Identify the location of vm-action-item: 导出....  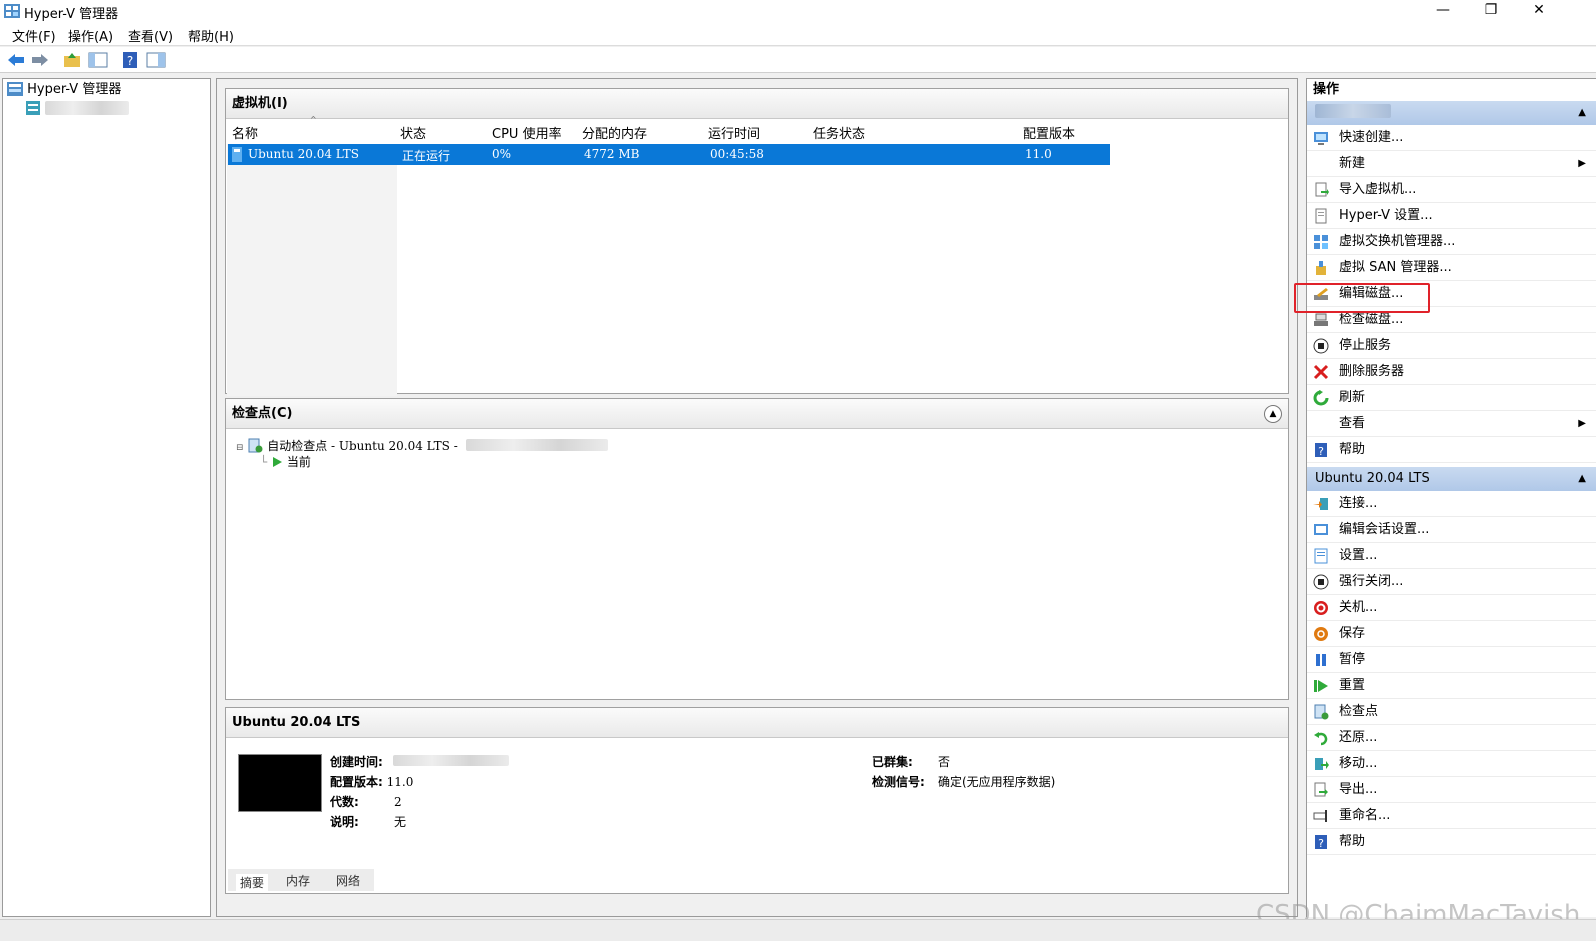
(1451, 790).